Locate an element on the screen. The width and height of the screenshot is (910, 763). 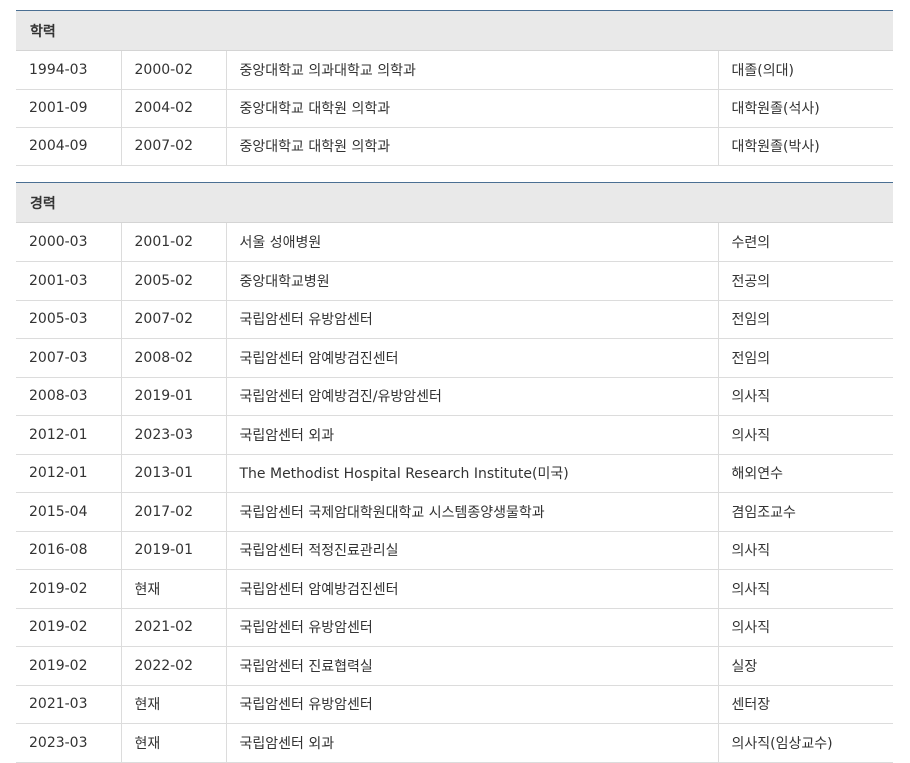
organization-cell: 국립암센터 진료협력실 is located at coordinates (471, 666).